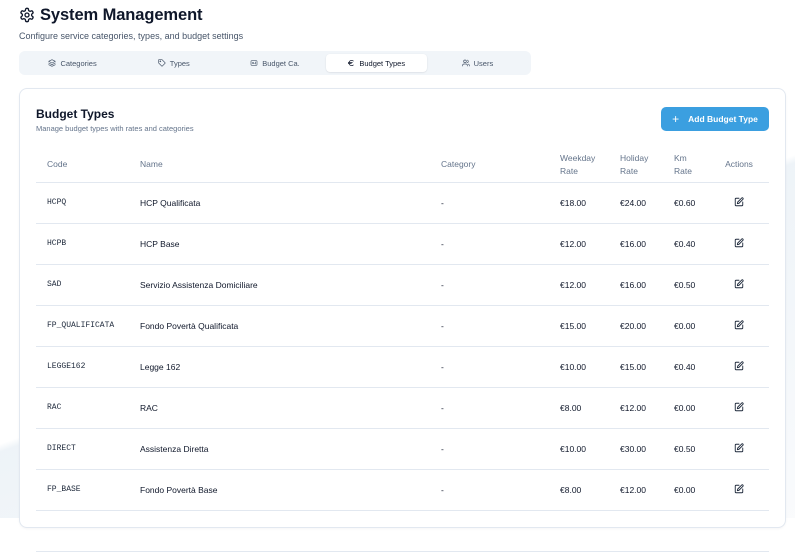 This screenshot has height=552, width=795. Describe the element at coordinates (636, 326) in the screenshot. I see `cell-holiday-rate: €20.00` at that location.